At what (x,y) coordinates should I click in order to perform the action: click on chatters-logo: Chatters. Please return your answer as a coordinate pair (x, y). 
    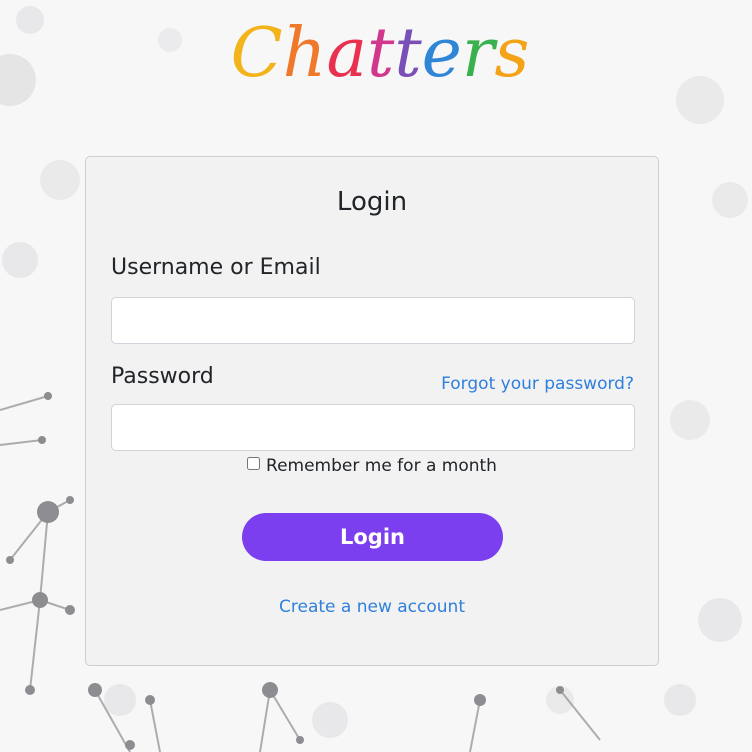
    Looking at the image, I should click on (380, 51).